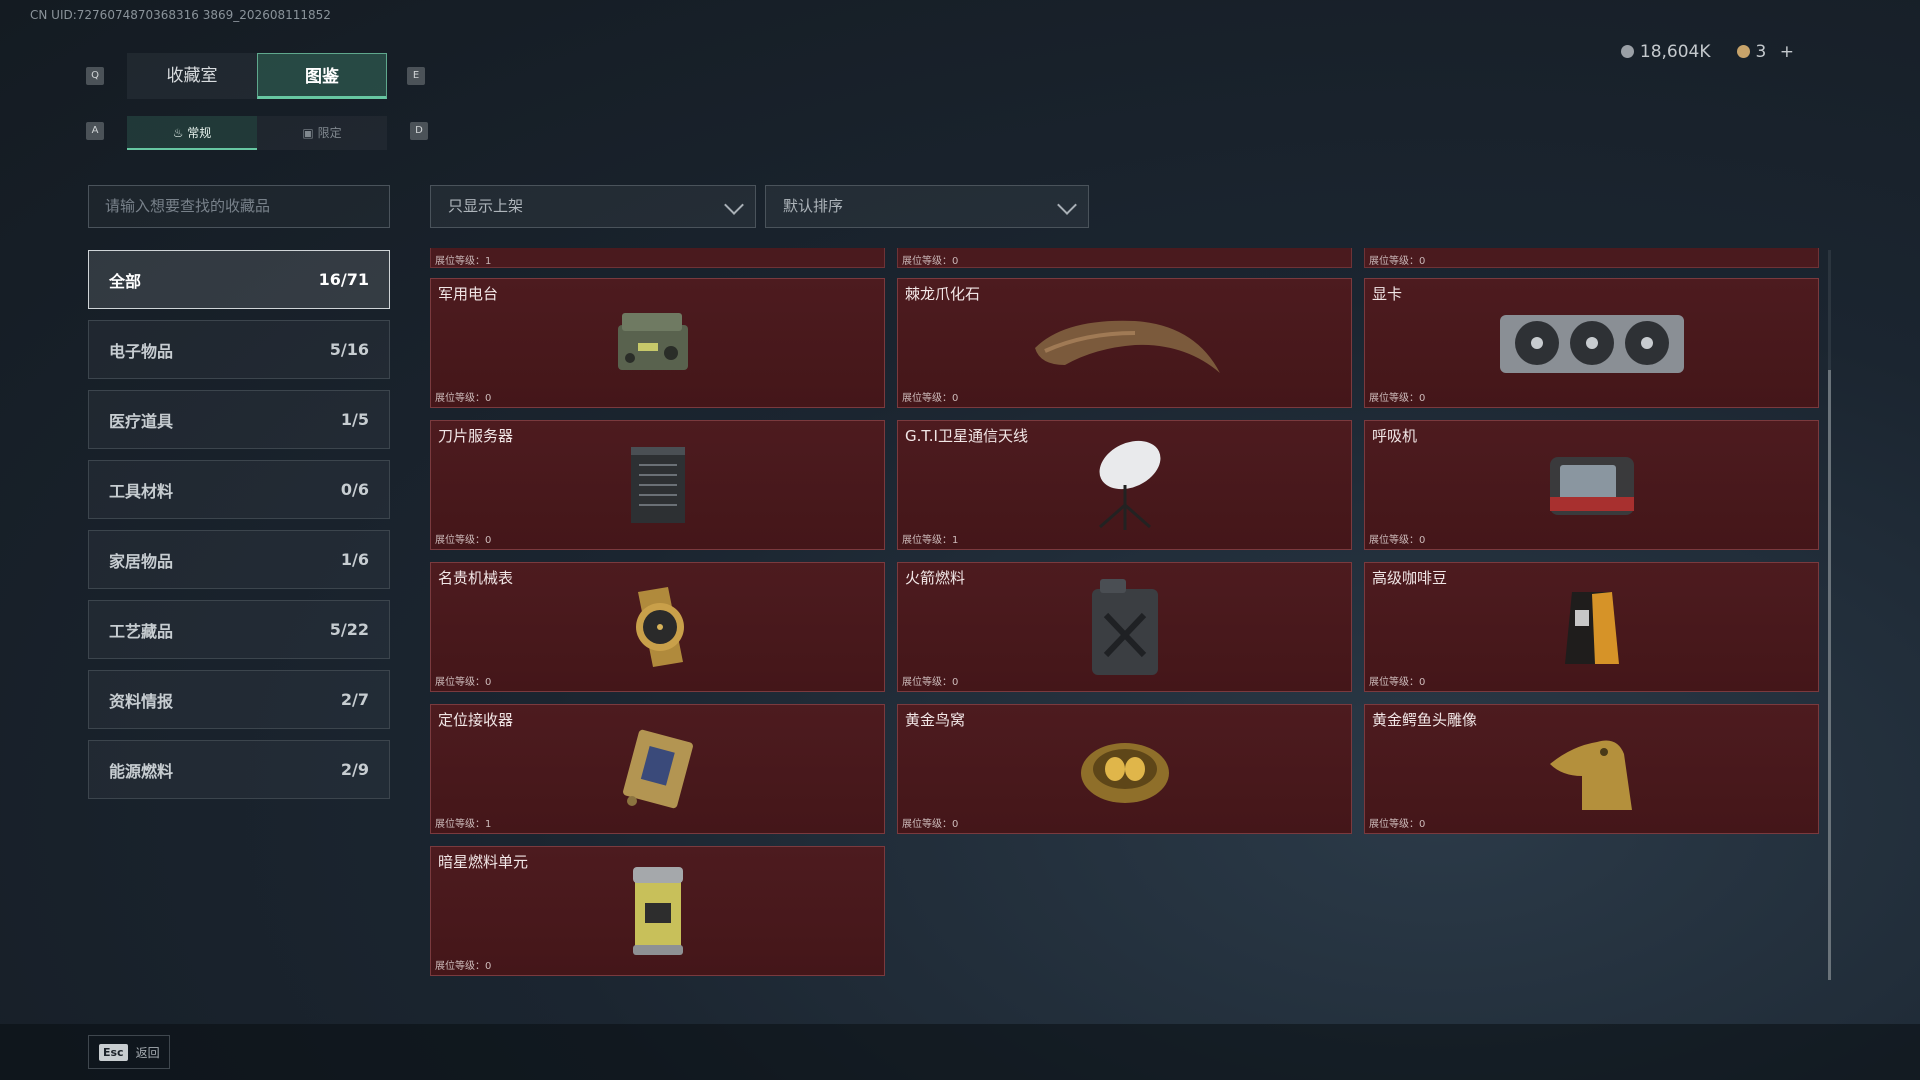 This screenshot has width=1920, height=1080. What do you see at coordinates (95, 76) in the screenshot?
I see `key-hint-q: Q` at bounding box center [95, 76].